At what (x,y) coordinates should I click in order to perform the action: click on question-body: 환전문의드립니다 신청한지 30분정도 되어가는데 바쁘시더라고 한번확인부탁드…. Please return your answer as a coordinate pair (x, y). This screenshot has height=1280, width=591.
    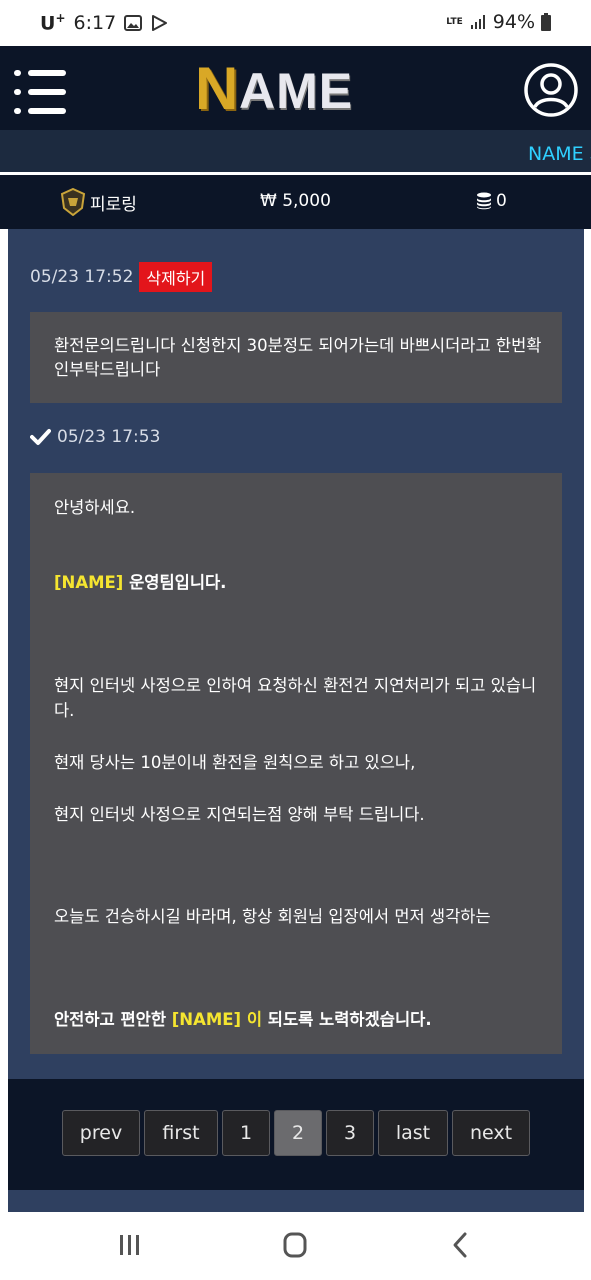
    Looking at the image, I should click on (298, 357).